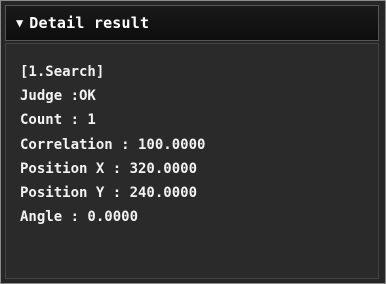 The image size is (386, 284). What do you see at coordinates (79, 217) in the screenshot?
I see `angle-value: Angle : 0.0000` at bounding box center [79, 217].